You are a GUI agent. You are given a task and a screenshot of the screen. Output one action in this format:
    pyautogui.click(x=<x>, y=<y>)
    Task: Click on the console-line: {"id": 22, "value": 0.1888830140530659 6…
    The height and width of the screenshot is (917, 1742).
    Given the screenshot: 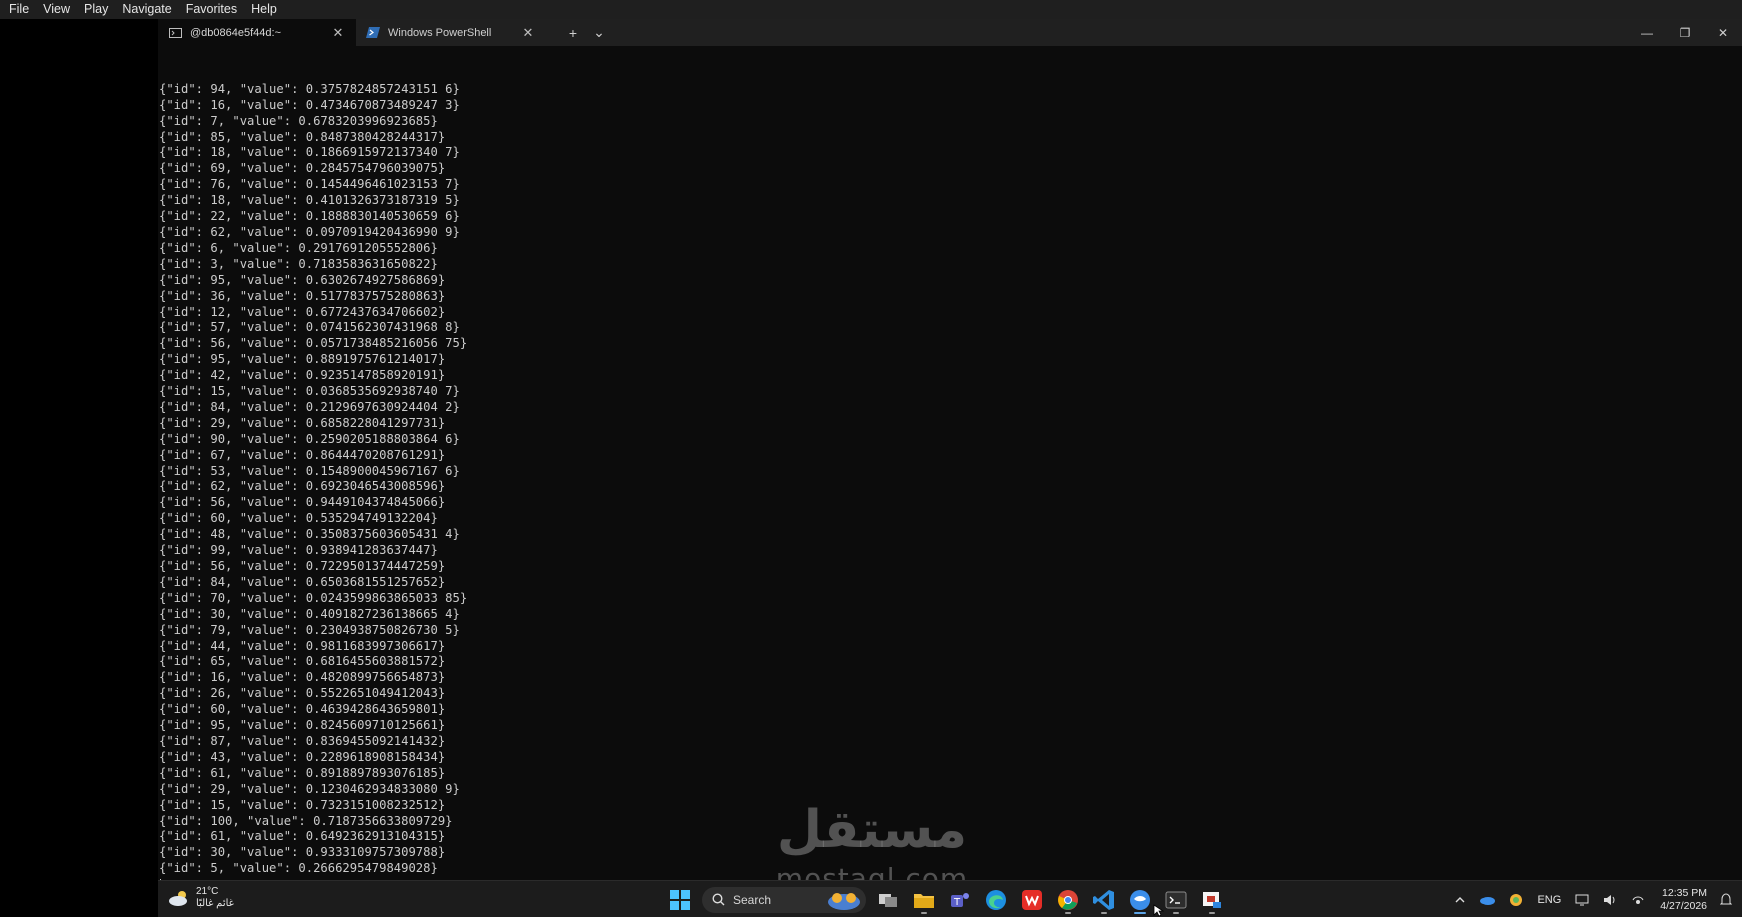 What is the action you would take?
    pyautogui.click(x=309, y=216)
    